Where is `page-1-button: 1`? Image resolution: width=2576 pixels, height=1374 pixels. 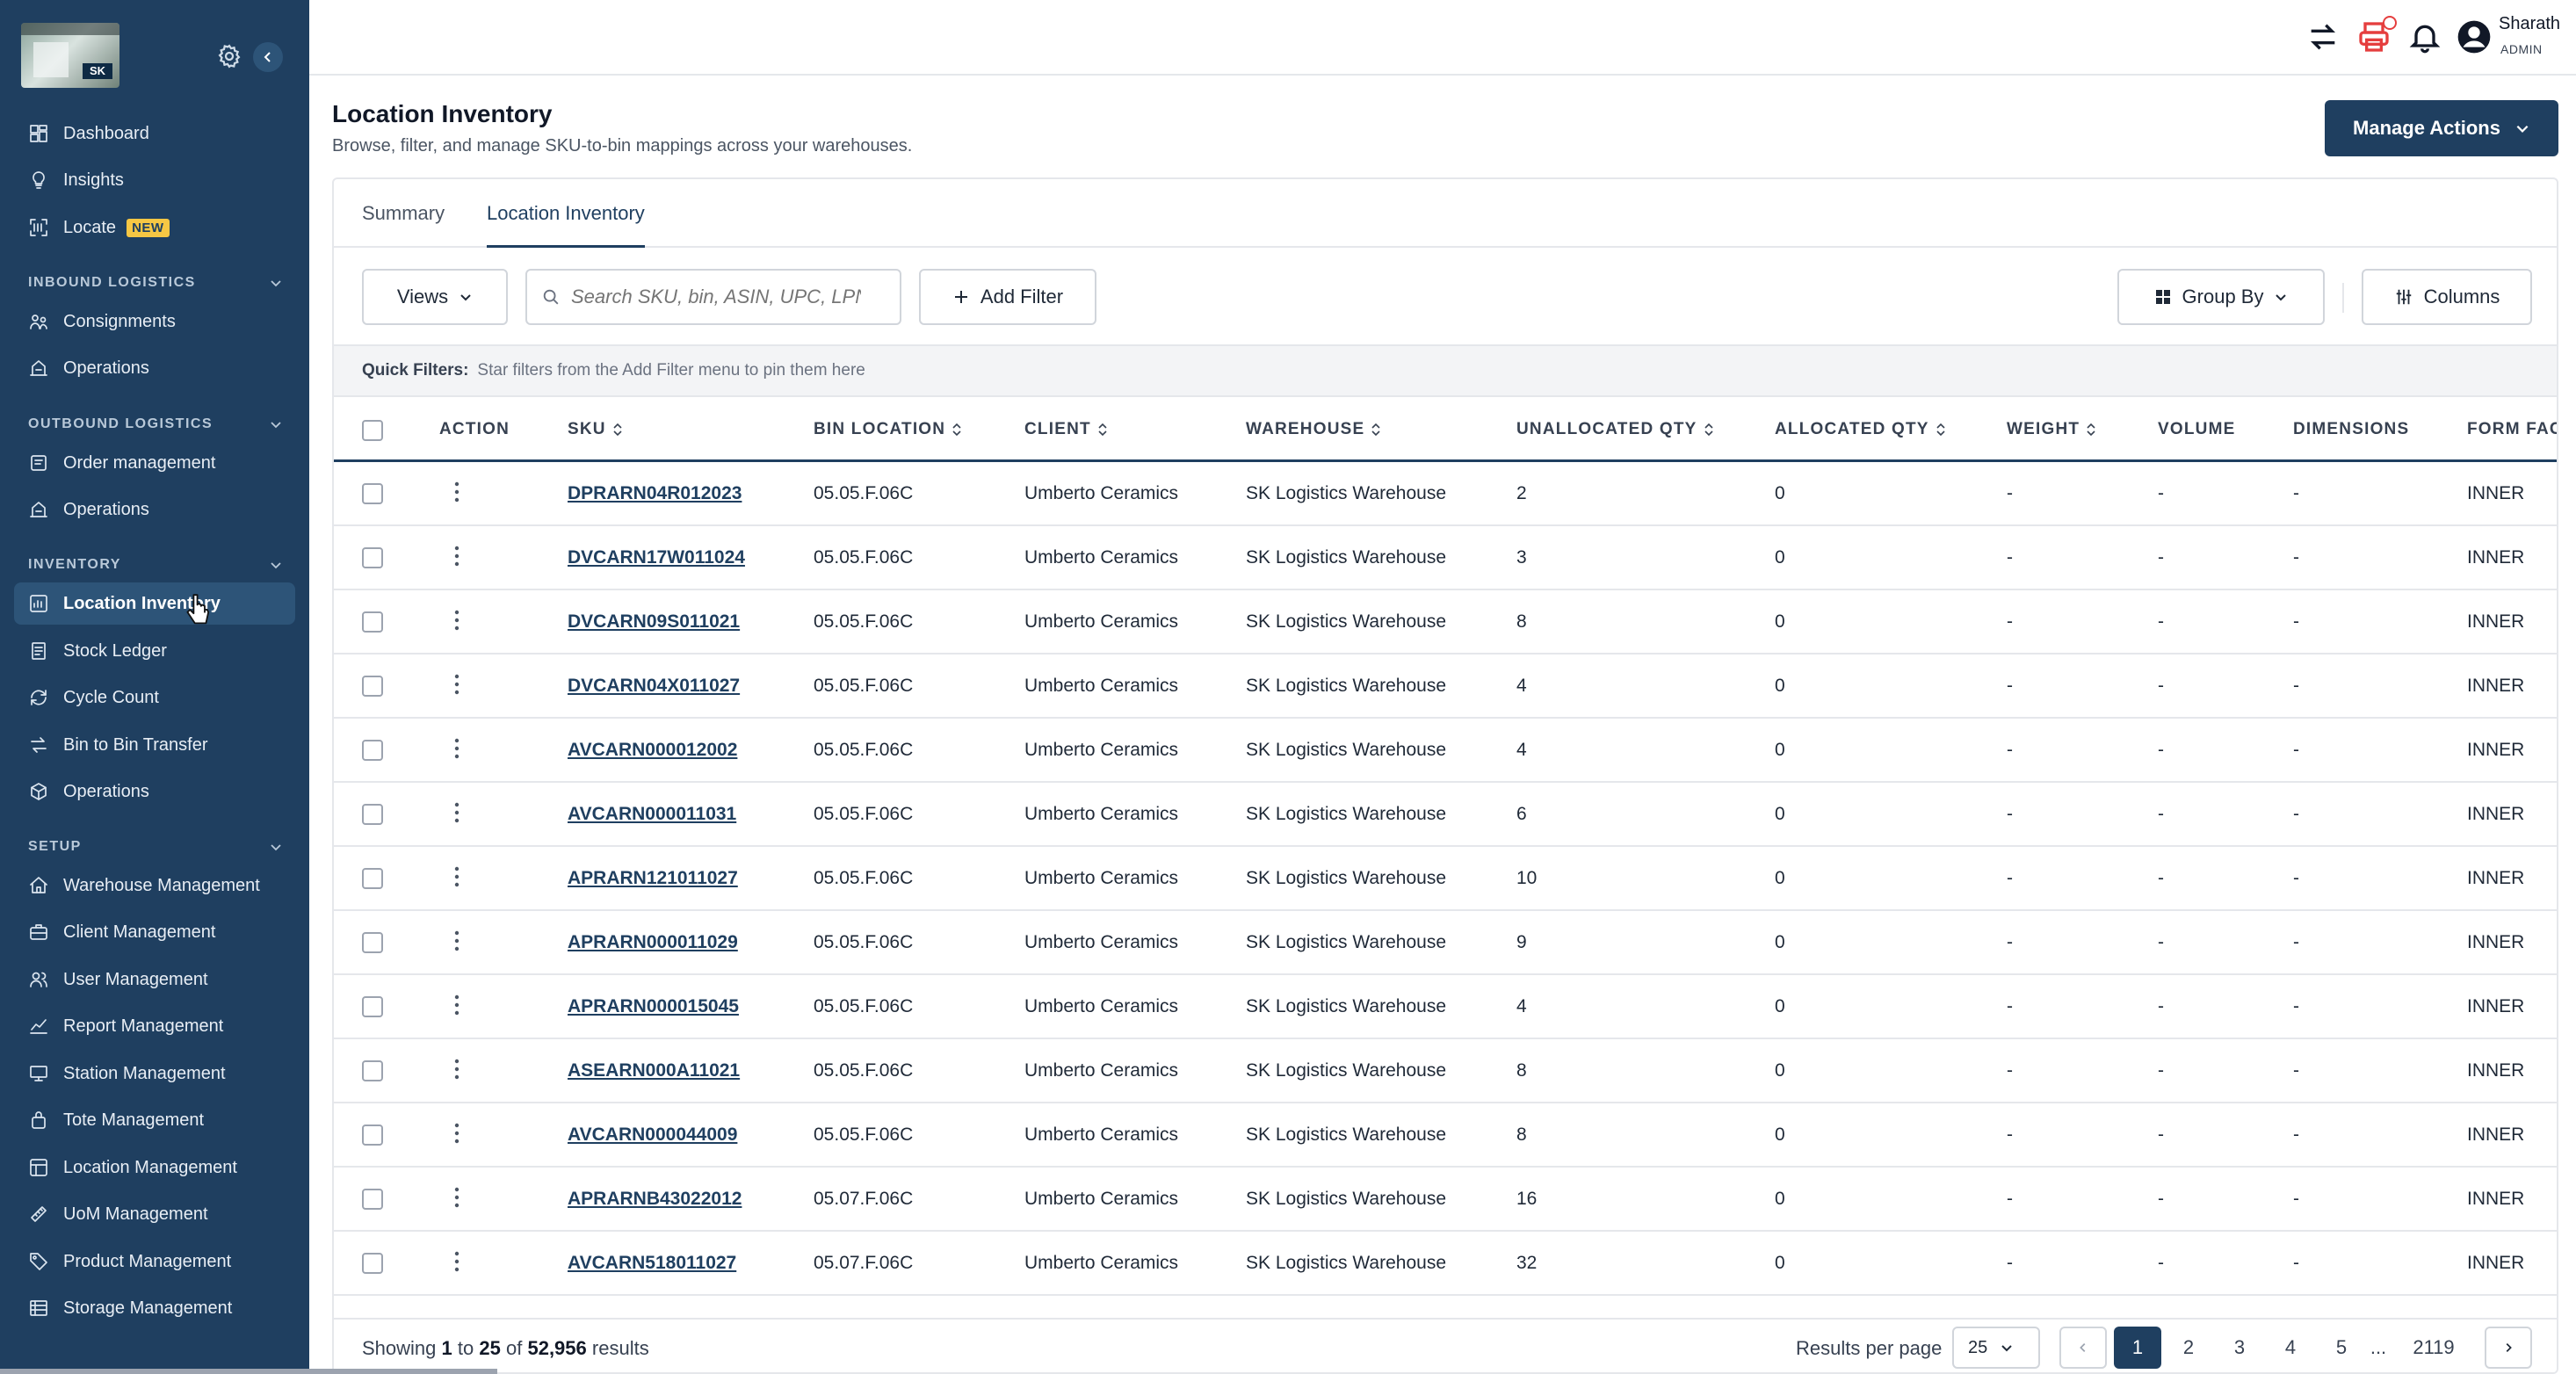 page-1-button: 1 is located at coordinates (2137, 1348).